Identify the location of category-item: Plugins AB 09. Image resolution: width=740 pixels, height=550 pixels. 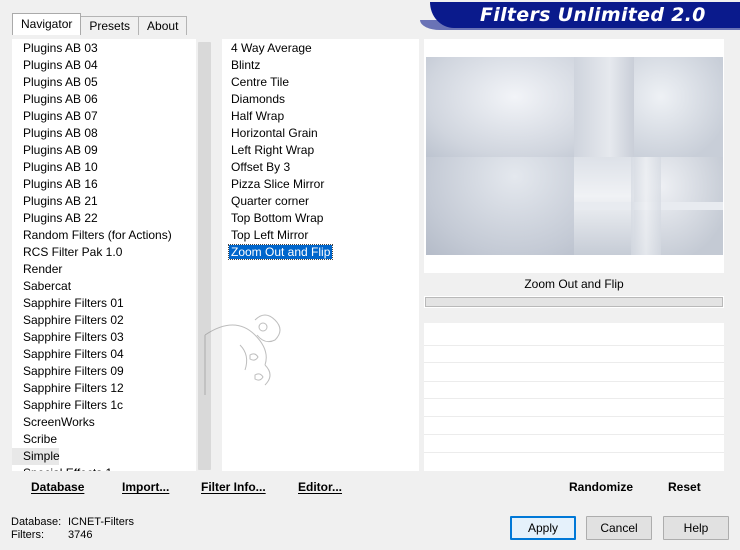
(112, 150).